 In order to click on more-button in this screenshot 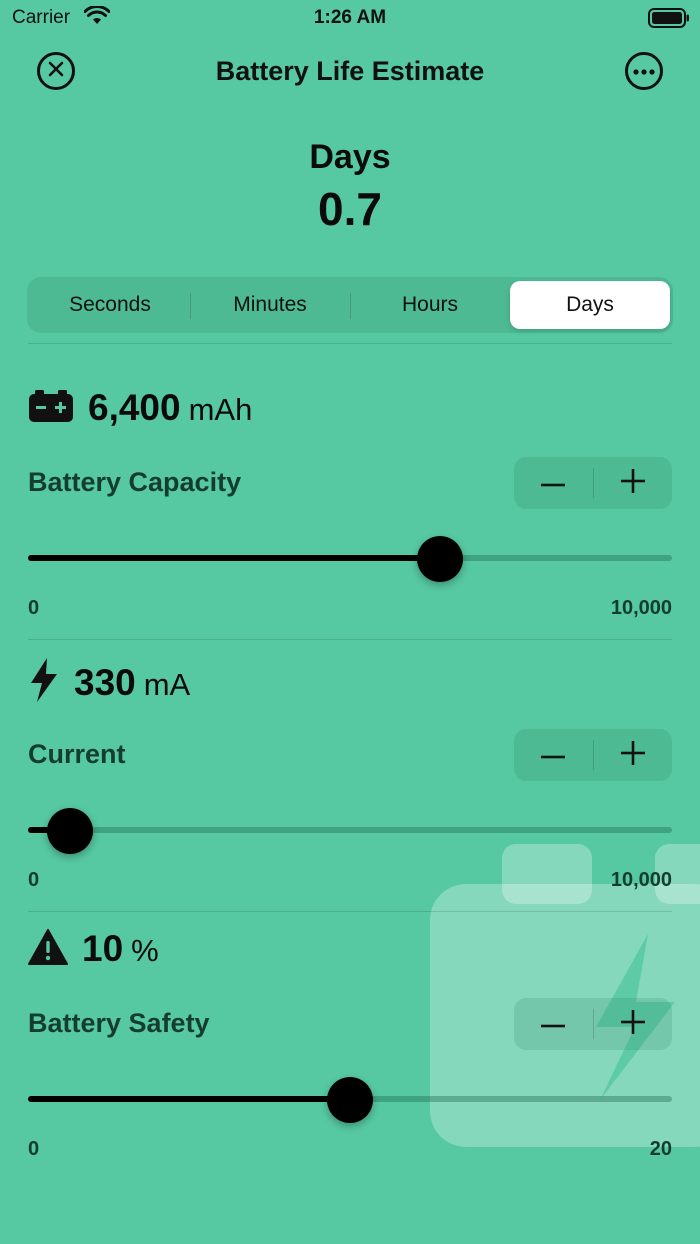, I will do `click(644, 71)`.